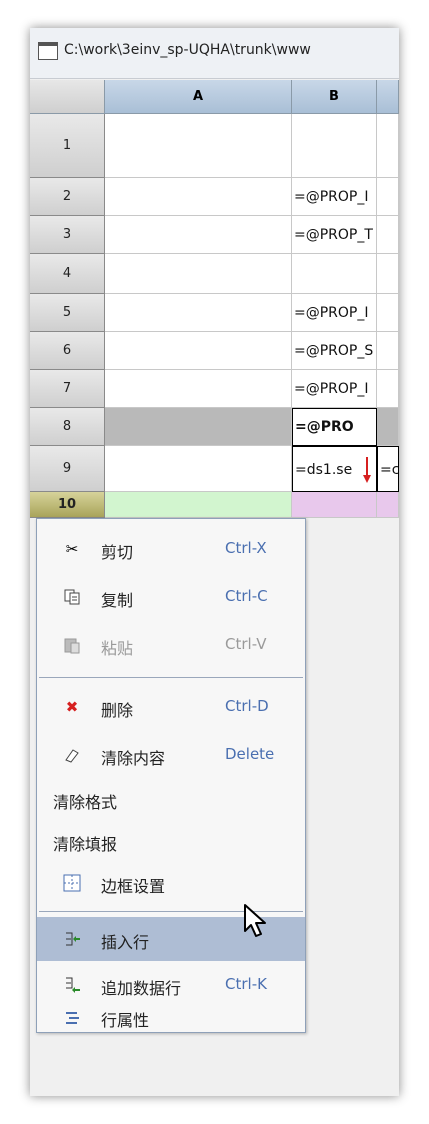 This screenshot has width=429, height=1124. What do you see at coordinates (171, 707) in the screenshot?
I see `menu-item-delete: ✖ 删除 Ctrl-D` at bounding box center [171, 707].